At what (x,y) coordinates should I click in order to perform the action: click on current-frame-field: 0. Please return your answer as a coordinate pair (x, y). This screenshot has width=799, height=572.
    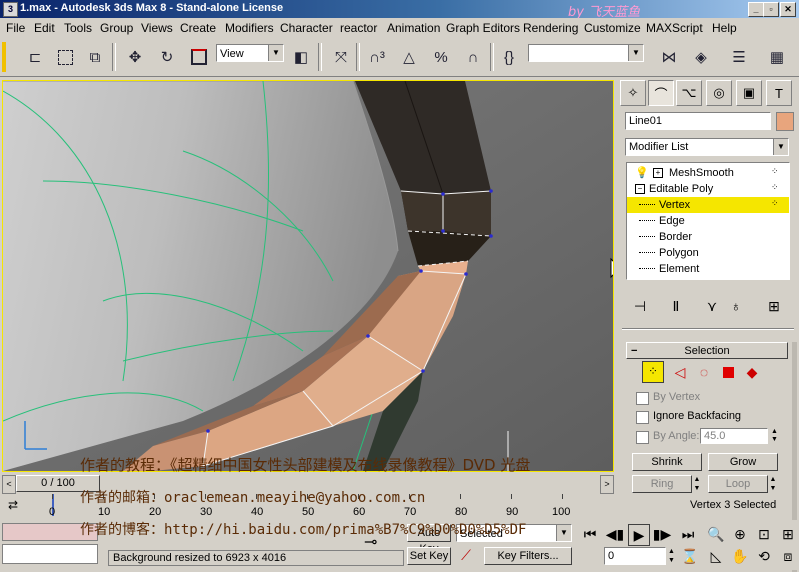
    Looking at the image, I should click on (635, 556).